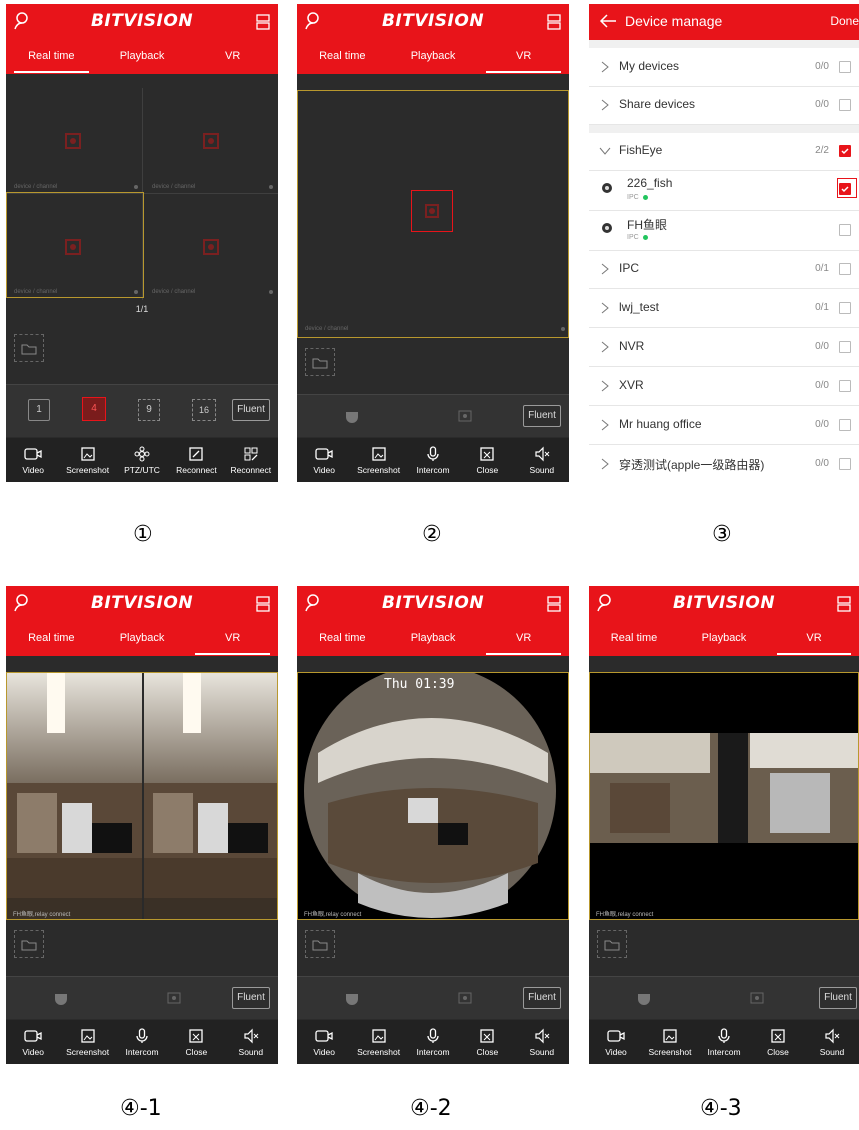 The image size is (859, 1130). What do you see at coordinates (724, 190) in the screenshot?
I see `device-row-226-fish: 226_fish IPC` at bounding box center [724, 190].